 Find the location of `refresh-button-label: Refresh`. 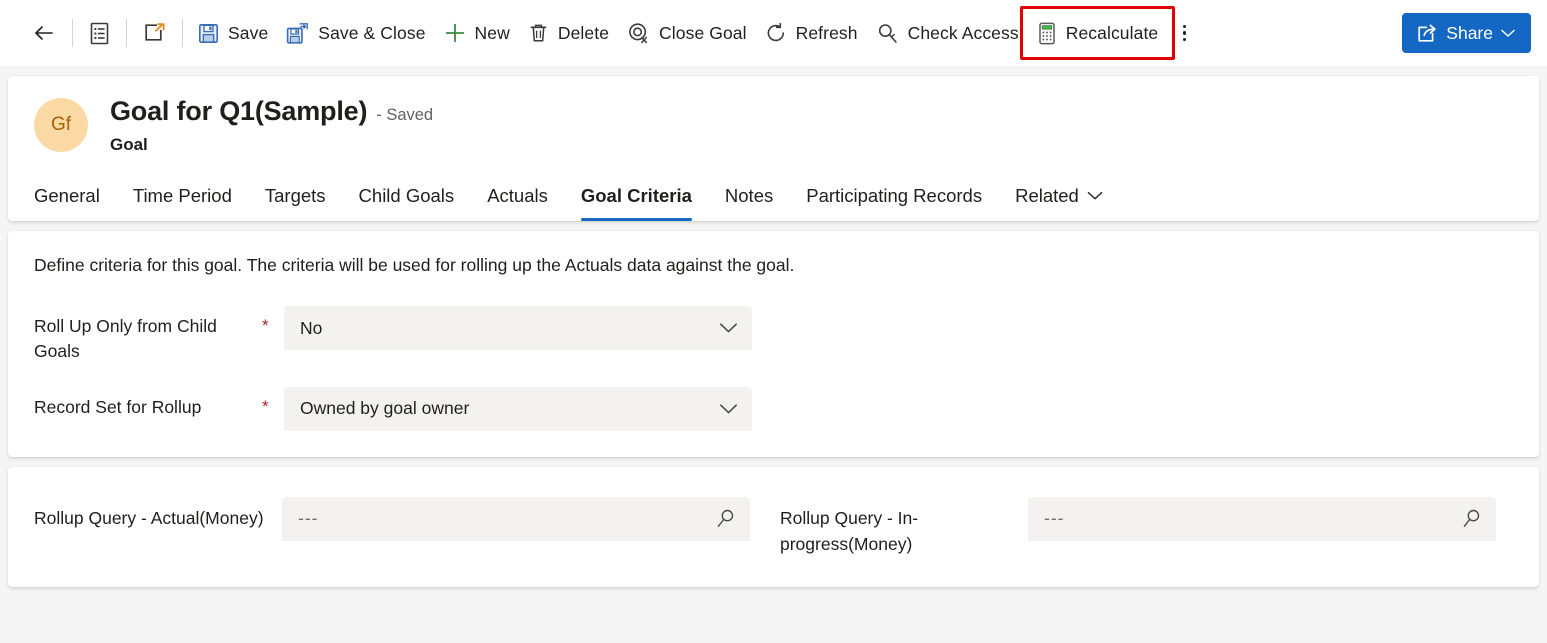

refresh-button-label: Refresh is located at coordinates (826, 32).